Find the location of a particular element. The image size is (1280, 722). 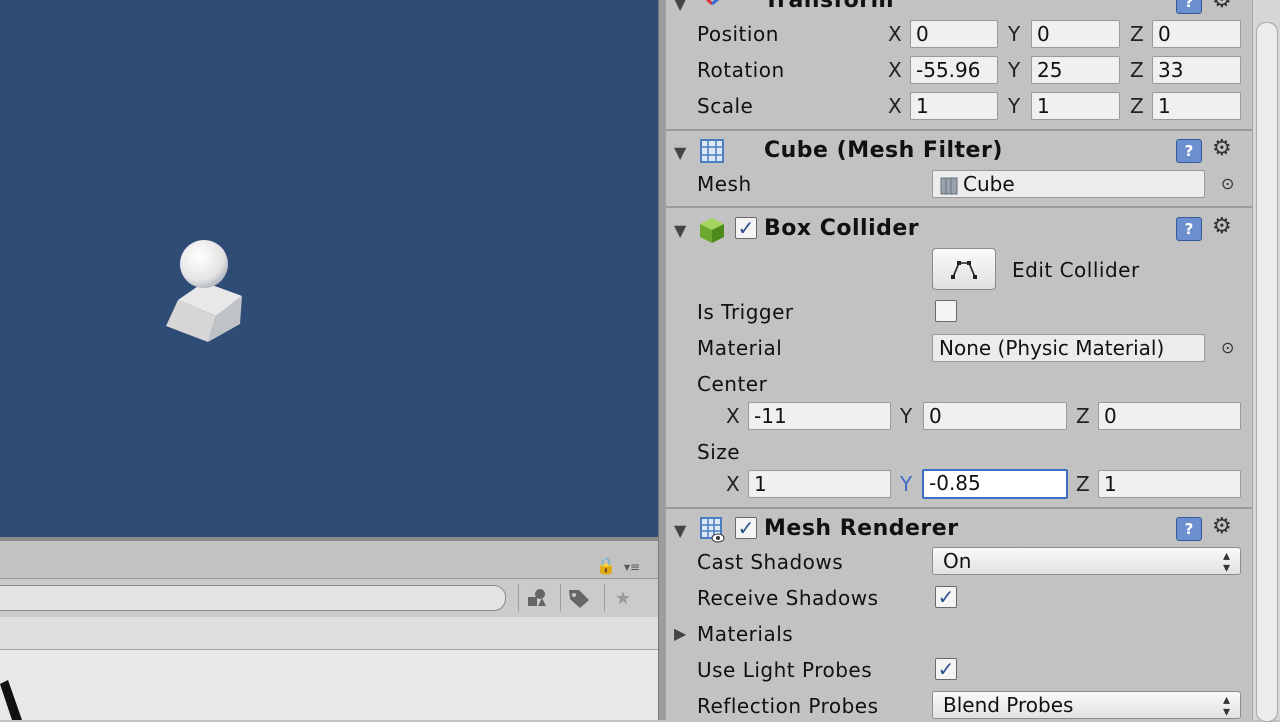

box-collider-gear-icon: ⚙ is located at coordinates (1222, 226).